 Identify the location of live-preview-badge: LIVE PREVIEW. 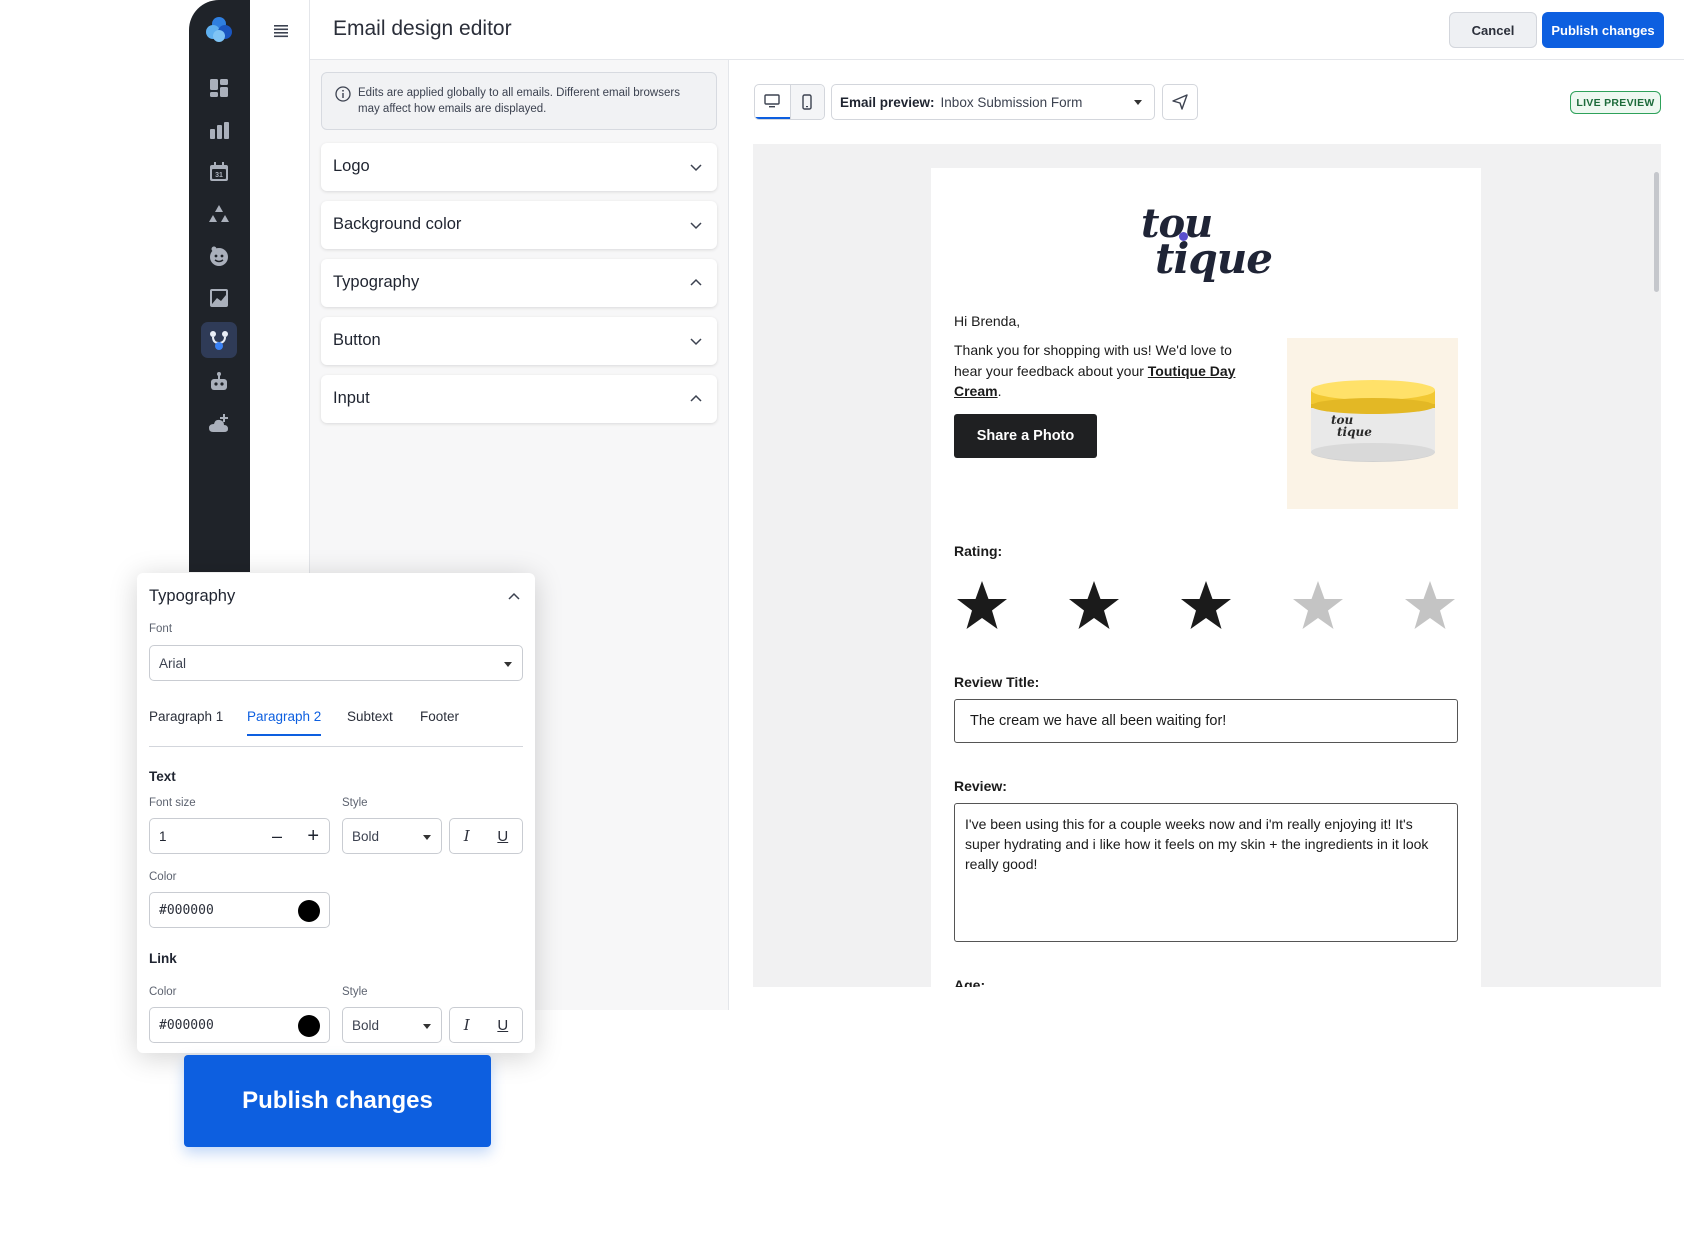
(1615, 102).